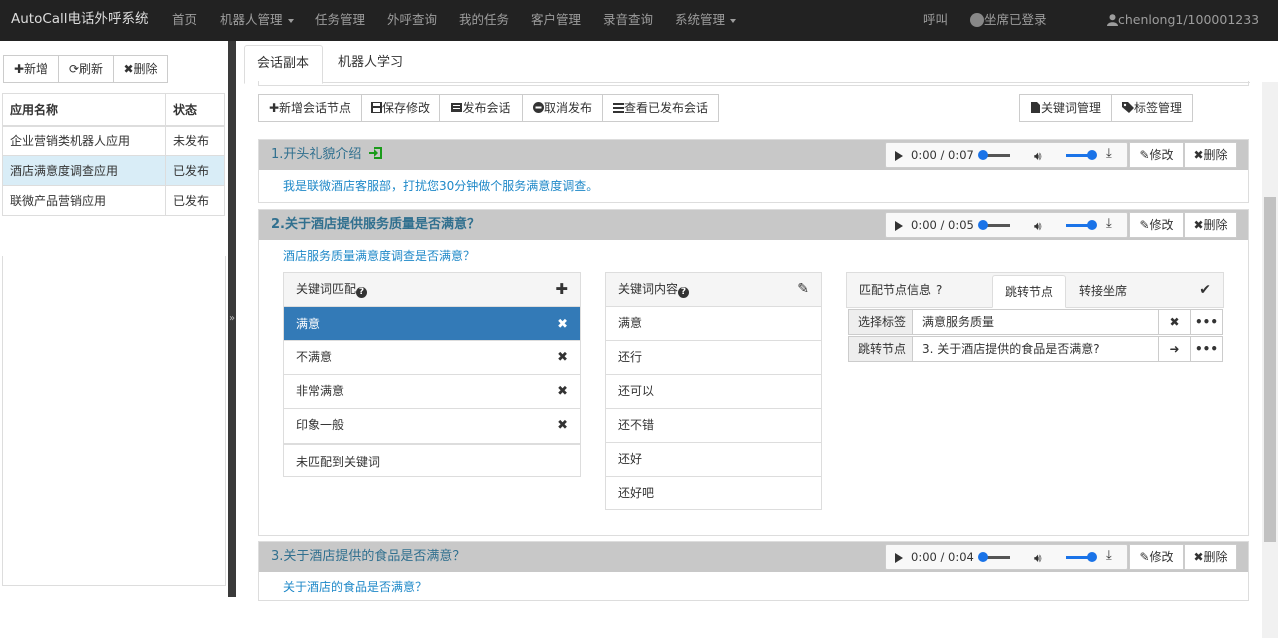 This screenshot has height=638, width=1278. Describe the element at coordinates (140, 69) in the screenshot. I see `delete-app-button: ✖删除` at that location.